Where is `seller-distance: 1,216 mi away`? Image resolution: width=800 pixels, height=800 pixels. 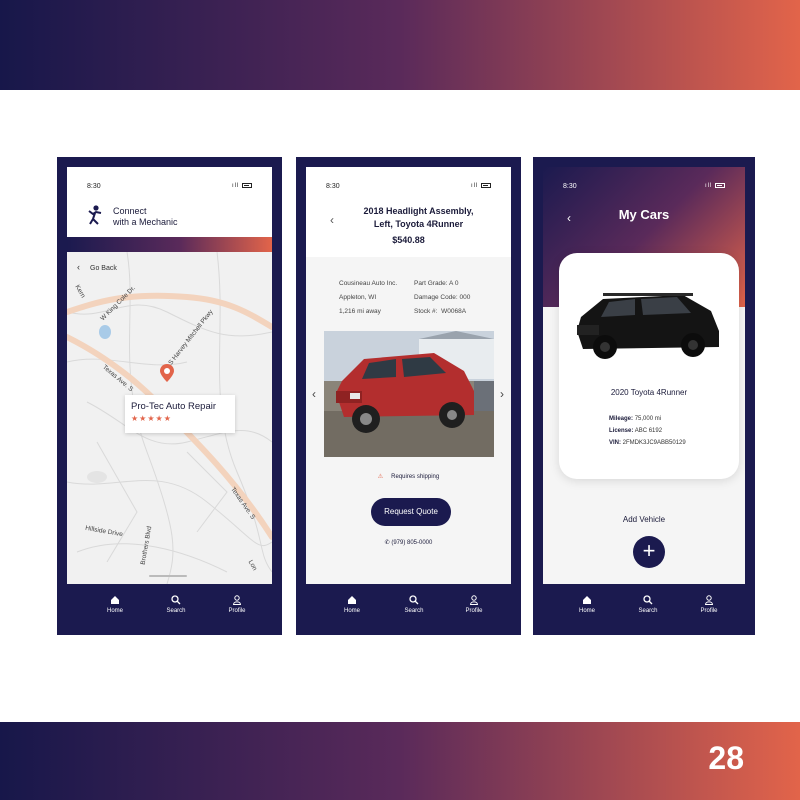 seller-distance: 1,216 mi away is located at coordinates (360, 311).